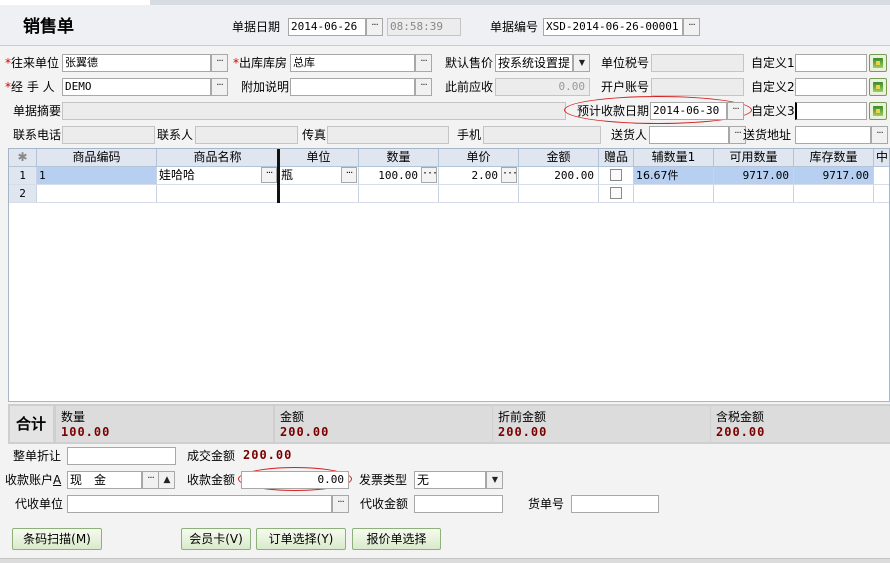  Describe the element at coordinates (292, 417) in the screenshot. I see `total-amount-label: 金额` at that location.